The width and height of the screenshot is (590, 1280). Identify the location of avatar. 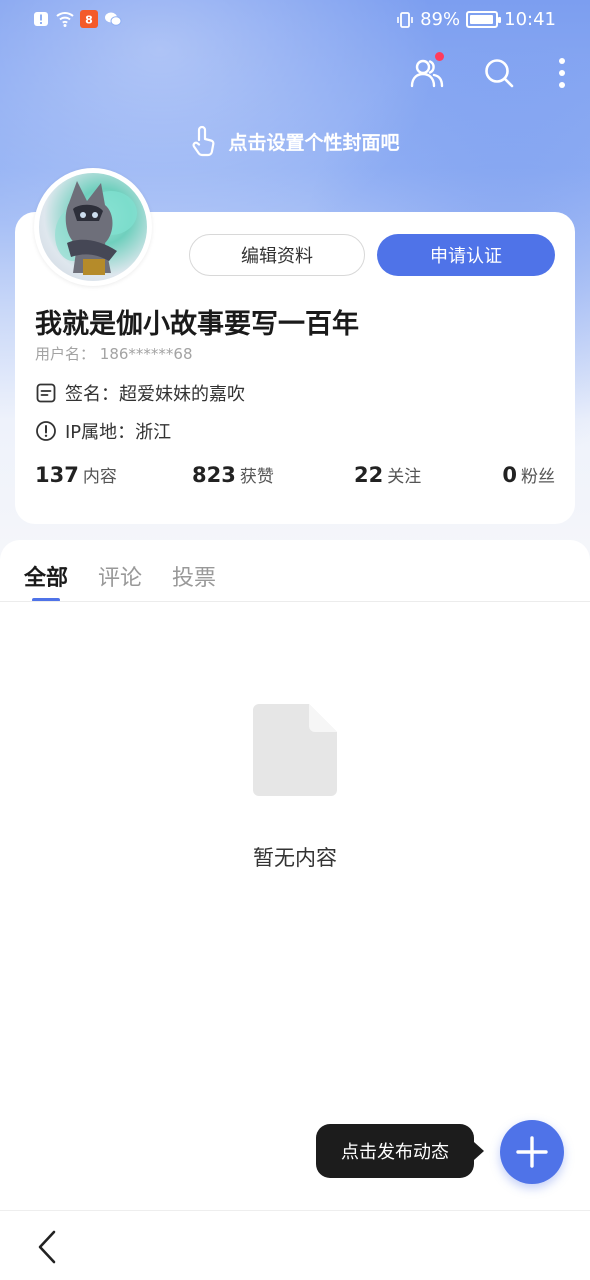
(93, 227).